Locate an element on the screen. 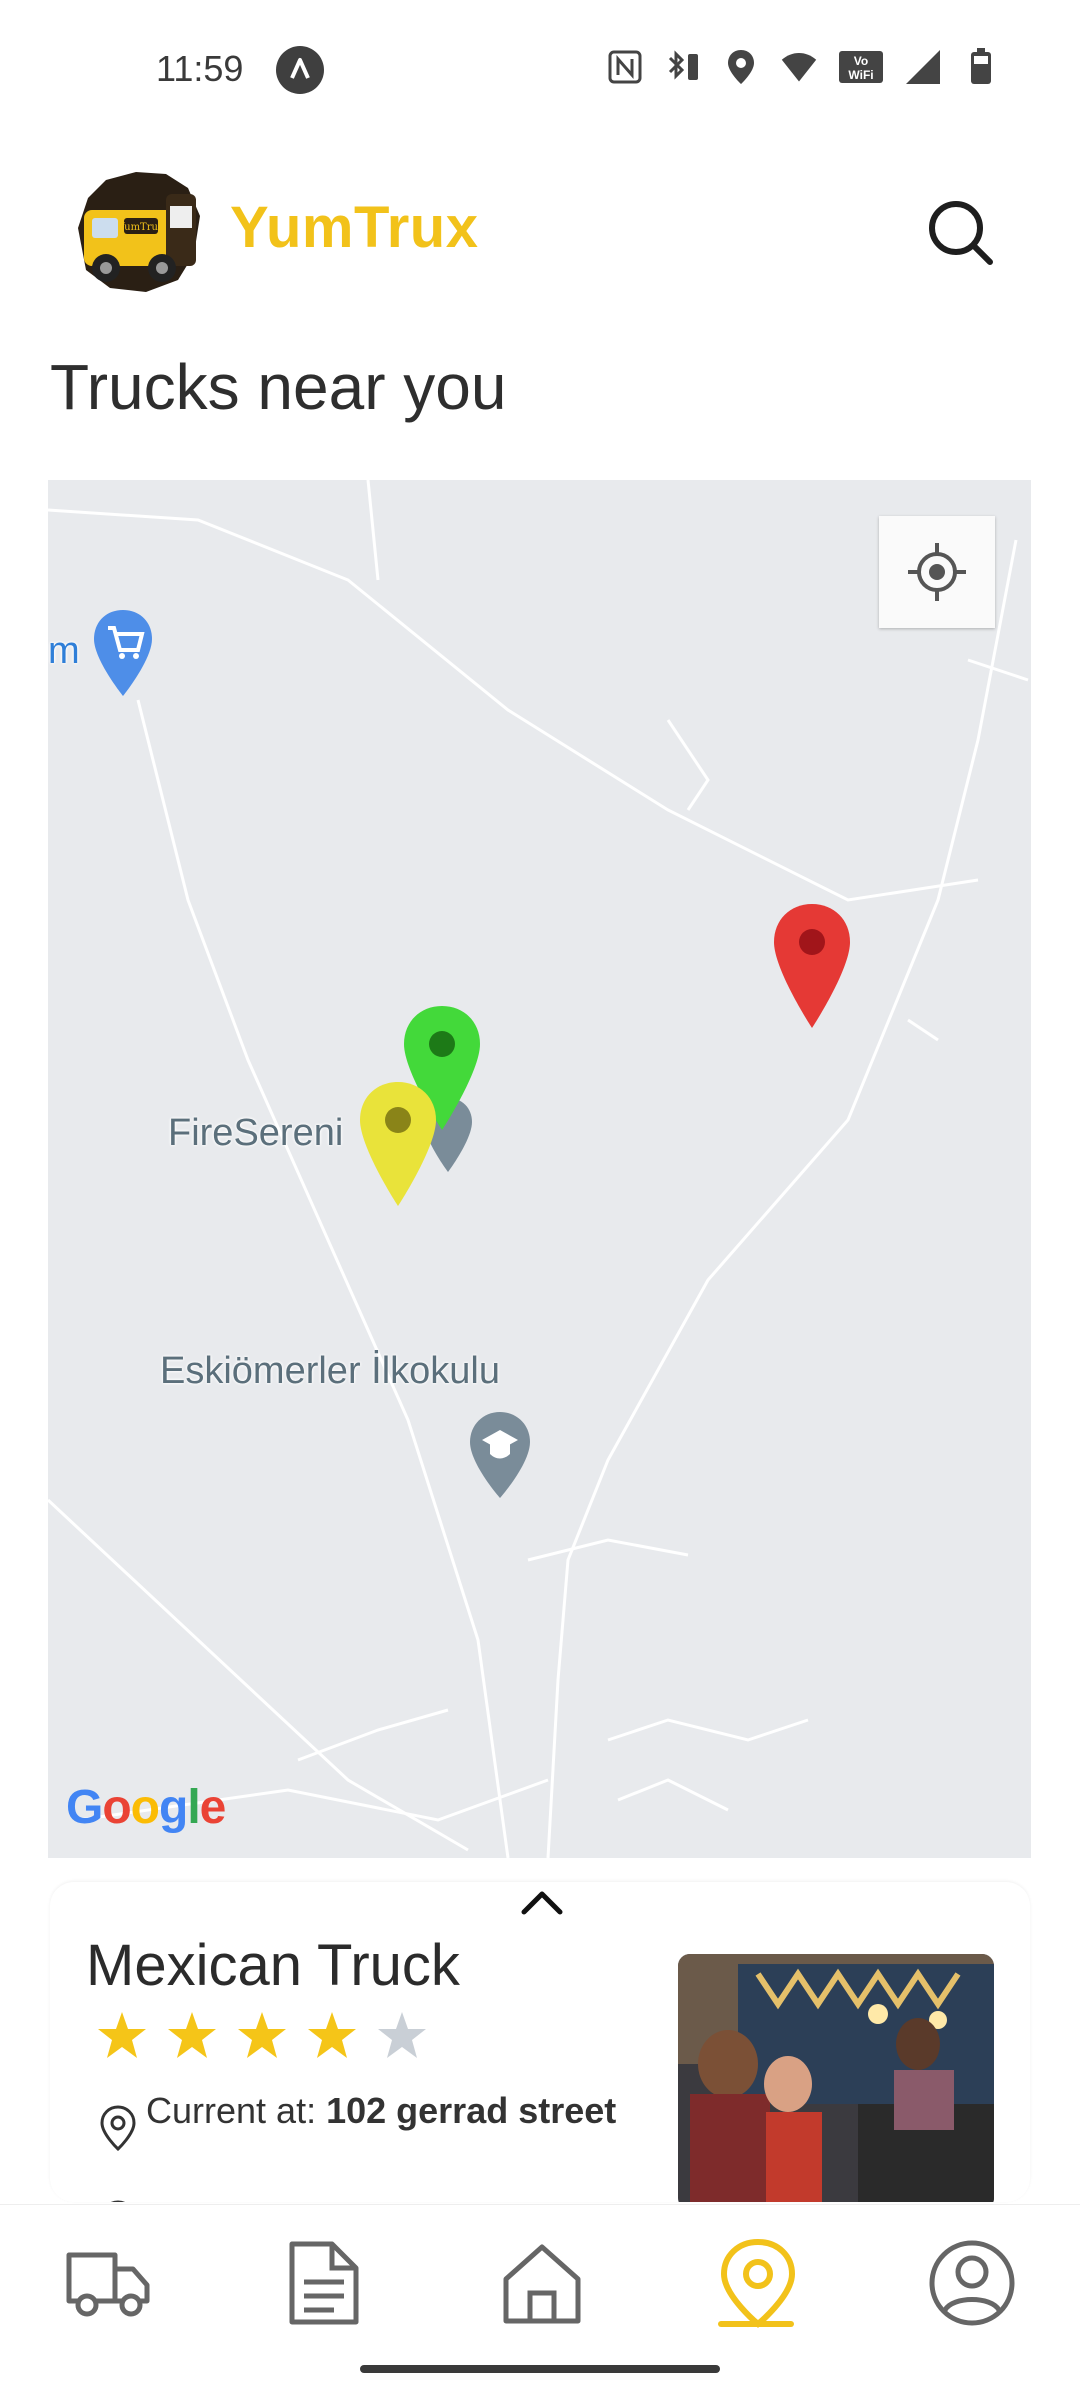  yellow-truck-pin is located at coordinates (398, 1146).